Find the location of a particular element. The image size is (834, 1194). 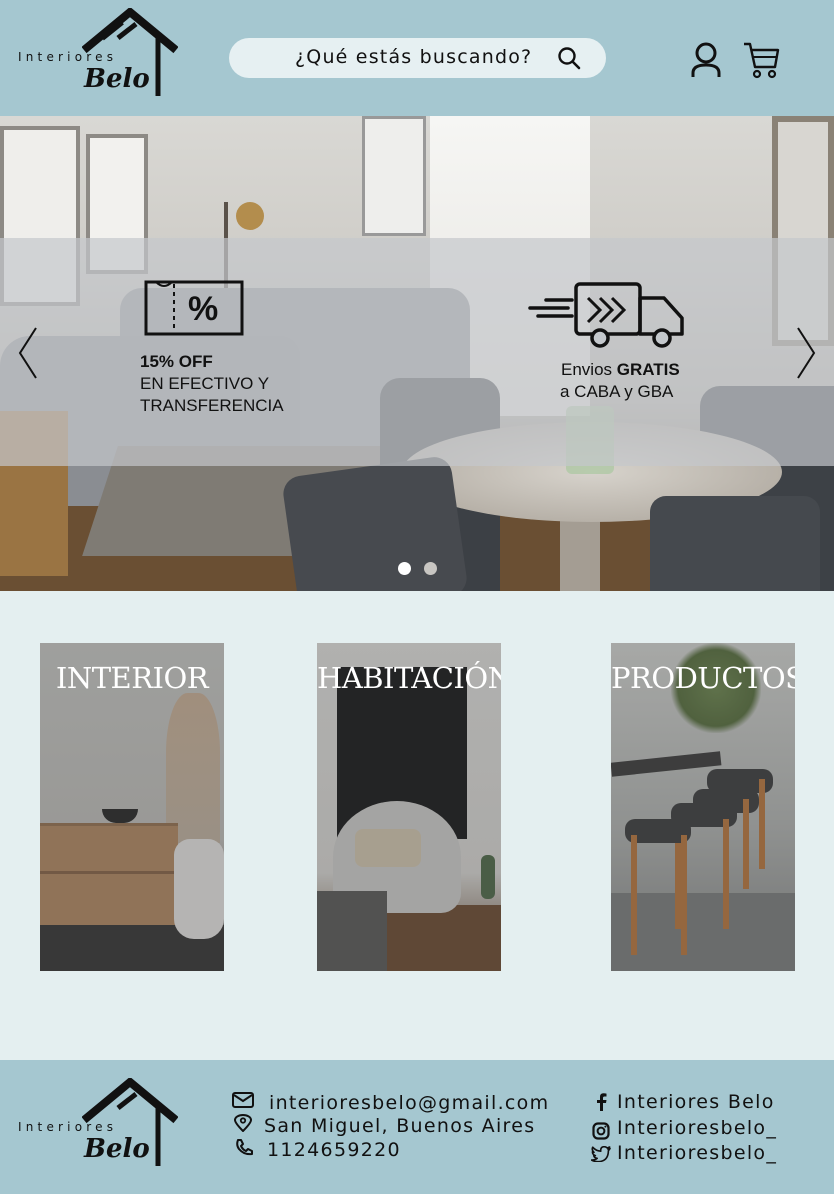

hero-photo-lamp-head is located at coordinates (250, 216).